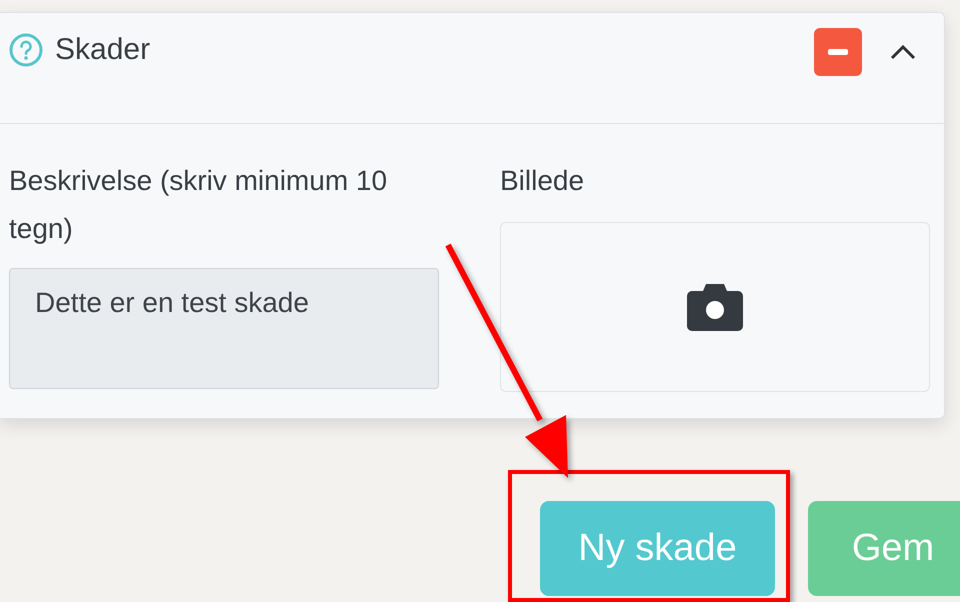 The image size is (960, 602). I want to click on collapse-button, so click(903, 52).